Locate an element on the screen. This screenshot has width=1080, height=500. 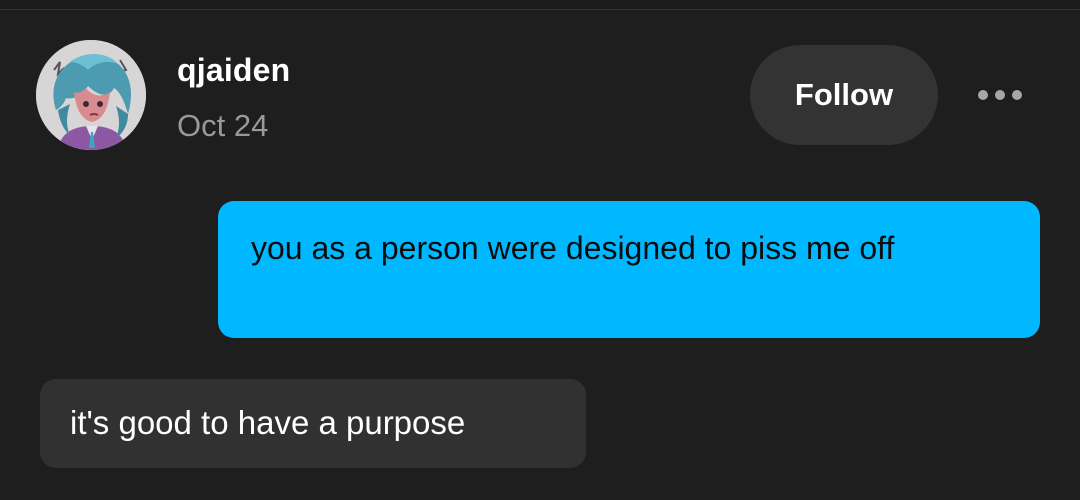
received-message-text: it's good to have a purpose is located at coordinates (268, 422).